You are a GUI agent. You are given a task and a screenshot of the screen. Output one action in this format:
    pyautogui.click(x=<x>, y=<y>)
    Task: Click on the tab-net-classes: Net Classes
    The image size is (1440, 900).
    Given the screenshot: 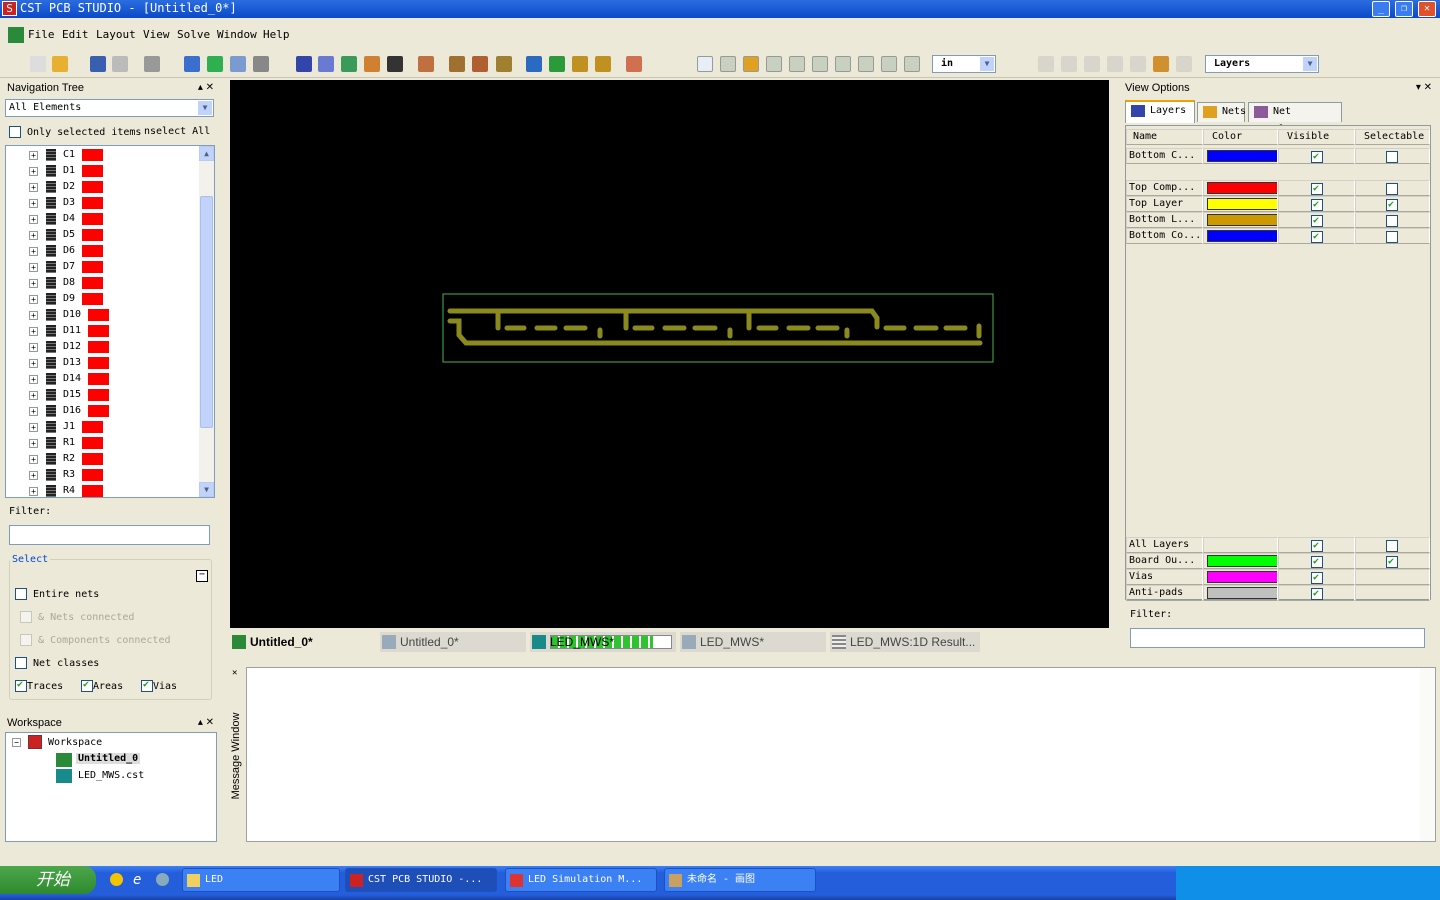 What is the action you would take?
    pyautogui.click(x=1295, y=118)
    